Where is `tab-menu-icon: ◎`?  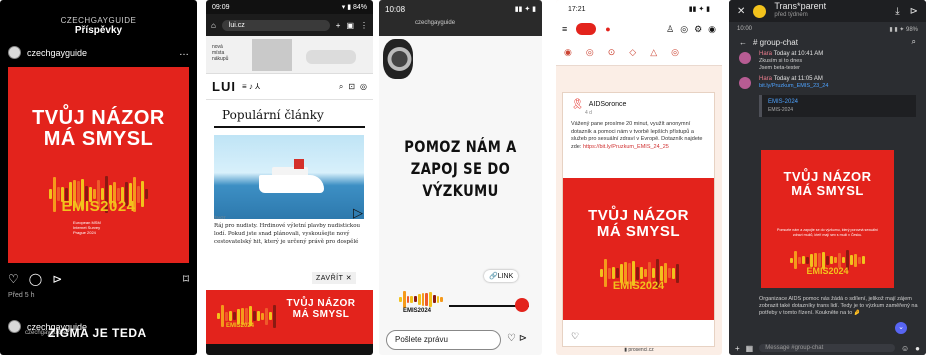
tab-menu-icon: ◎ is located at coordinates (675, 52).